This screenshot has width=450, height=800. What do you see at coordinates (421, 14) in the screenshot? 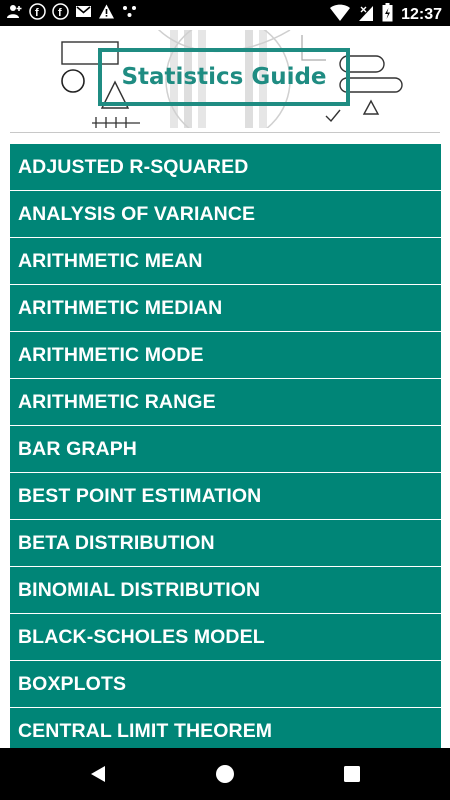
I see `clock: 12:37` at bounding box center [421, 14].